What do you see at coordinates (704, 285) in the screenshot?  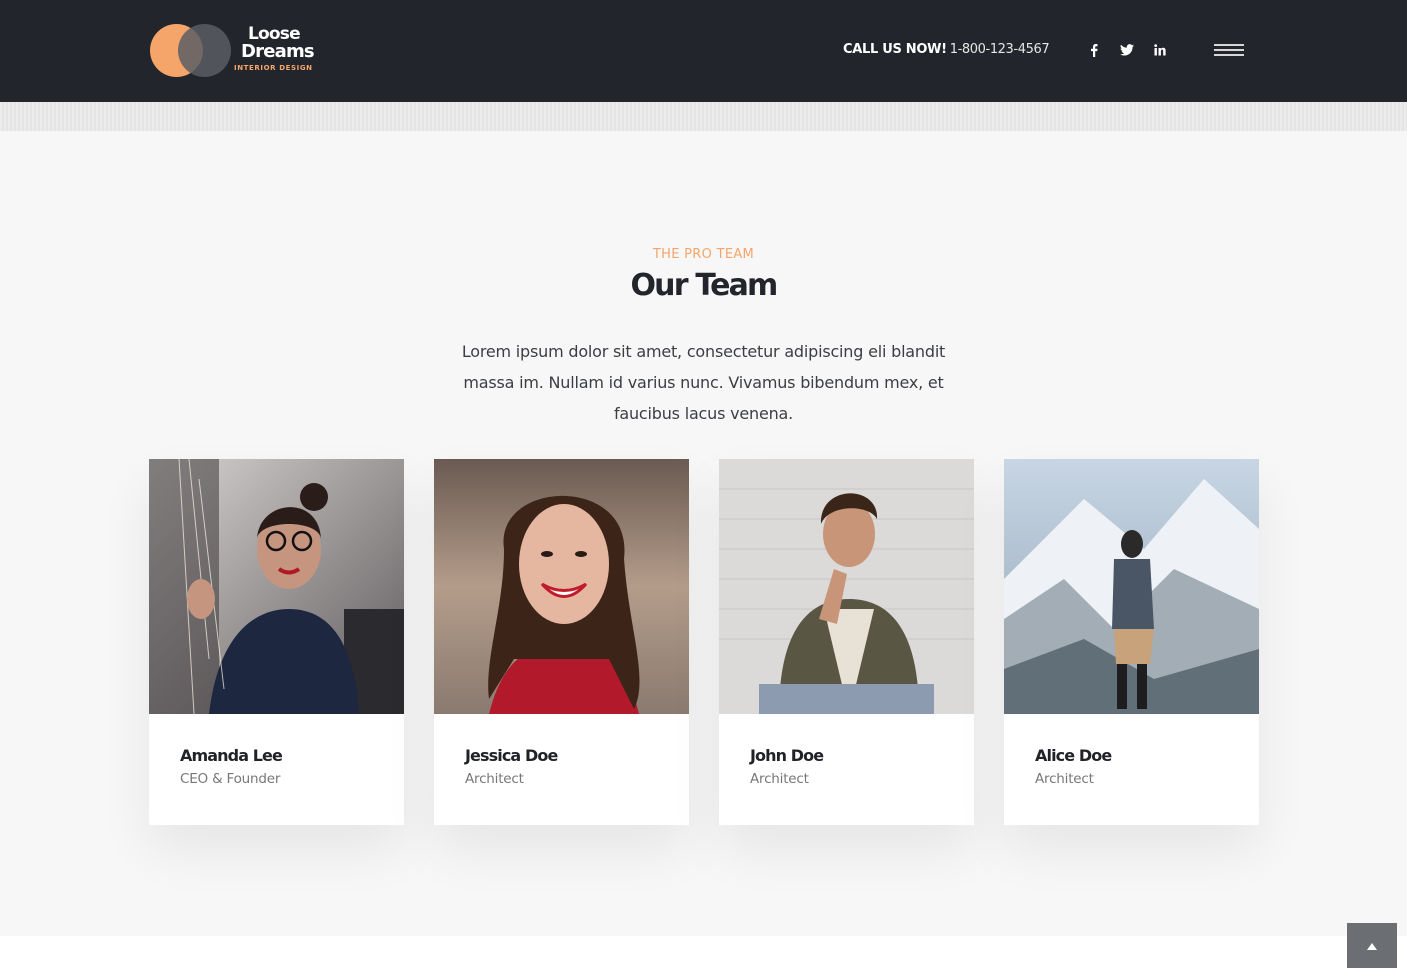 I see `section-title: Our Team` at bounding box center [704, 285].